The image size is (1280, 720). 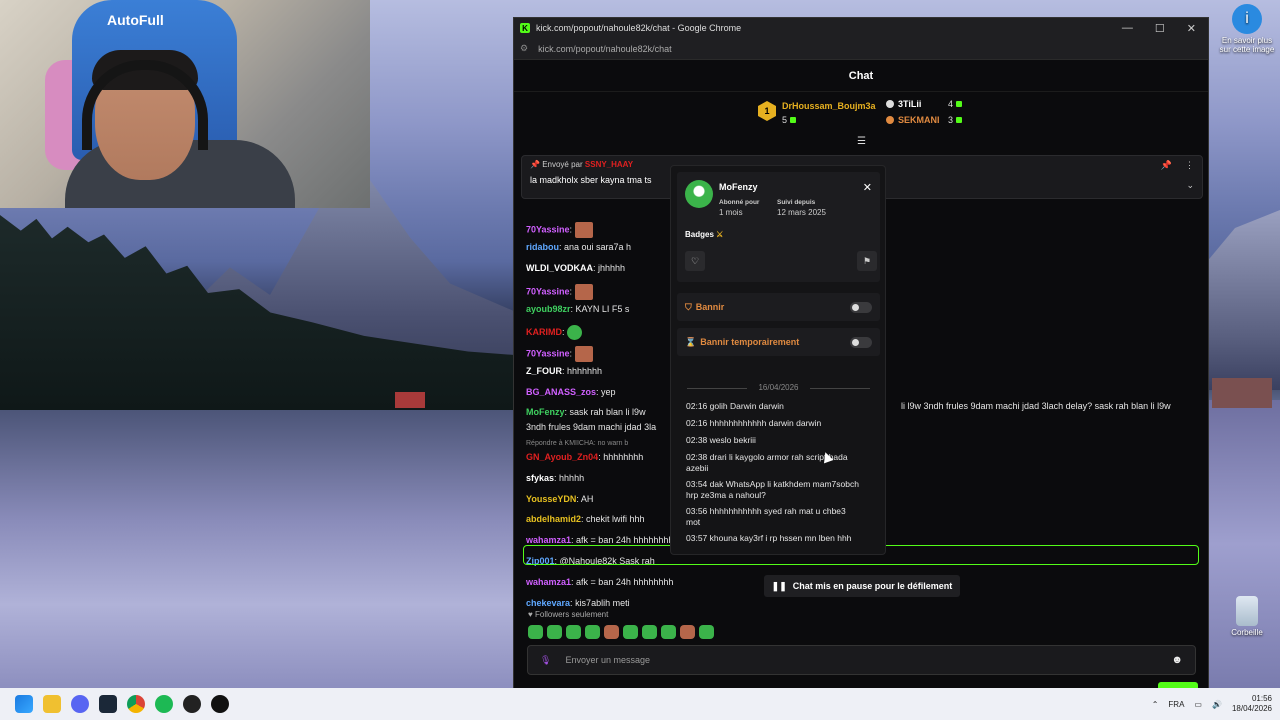 What do you see at coordinates (553, 519) in the screenshot?
I see `chat-username: abdelhamid2` at bounding box center [553, 519].